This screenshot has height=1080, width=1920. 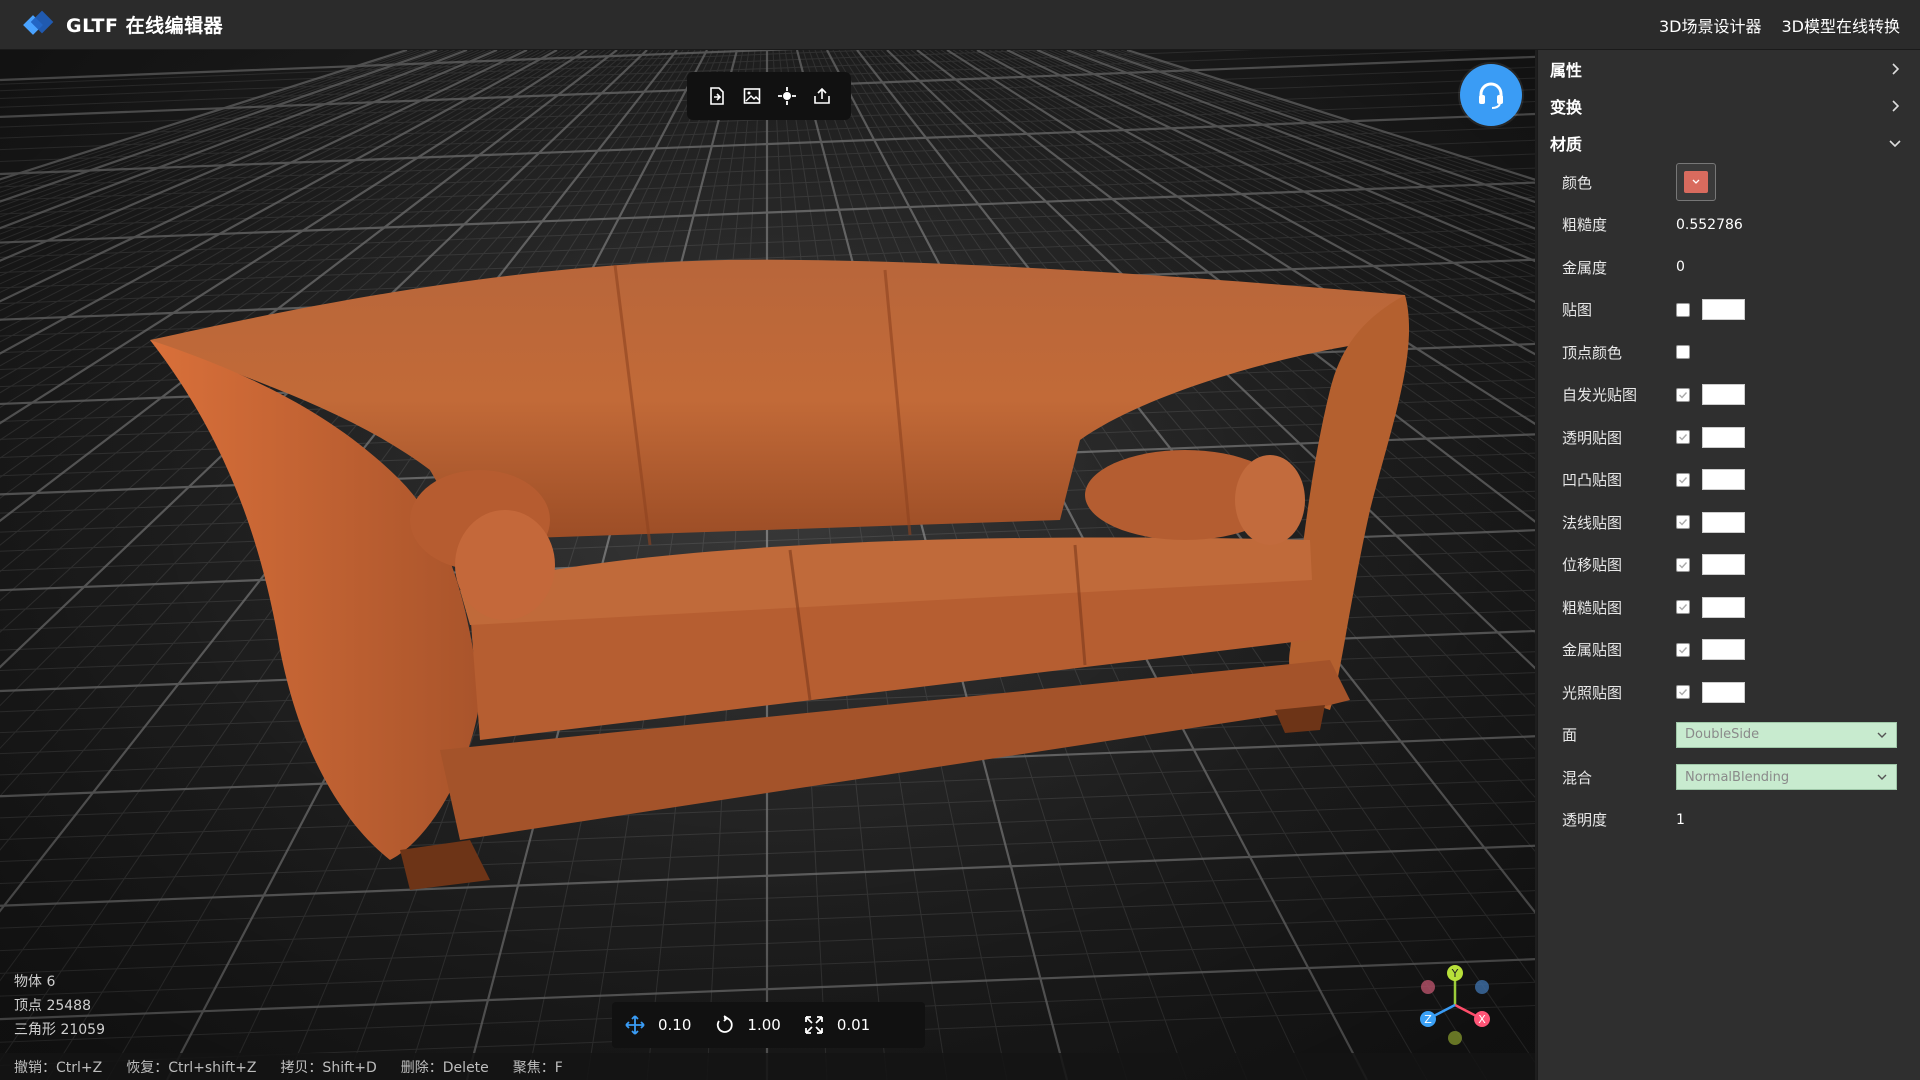 What do you see at coordinates (1723, 437) in the screenshot?
I see `alpha-map-texture-slot` at bounding box center [1723, 437].